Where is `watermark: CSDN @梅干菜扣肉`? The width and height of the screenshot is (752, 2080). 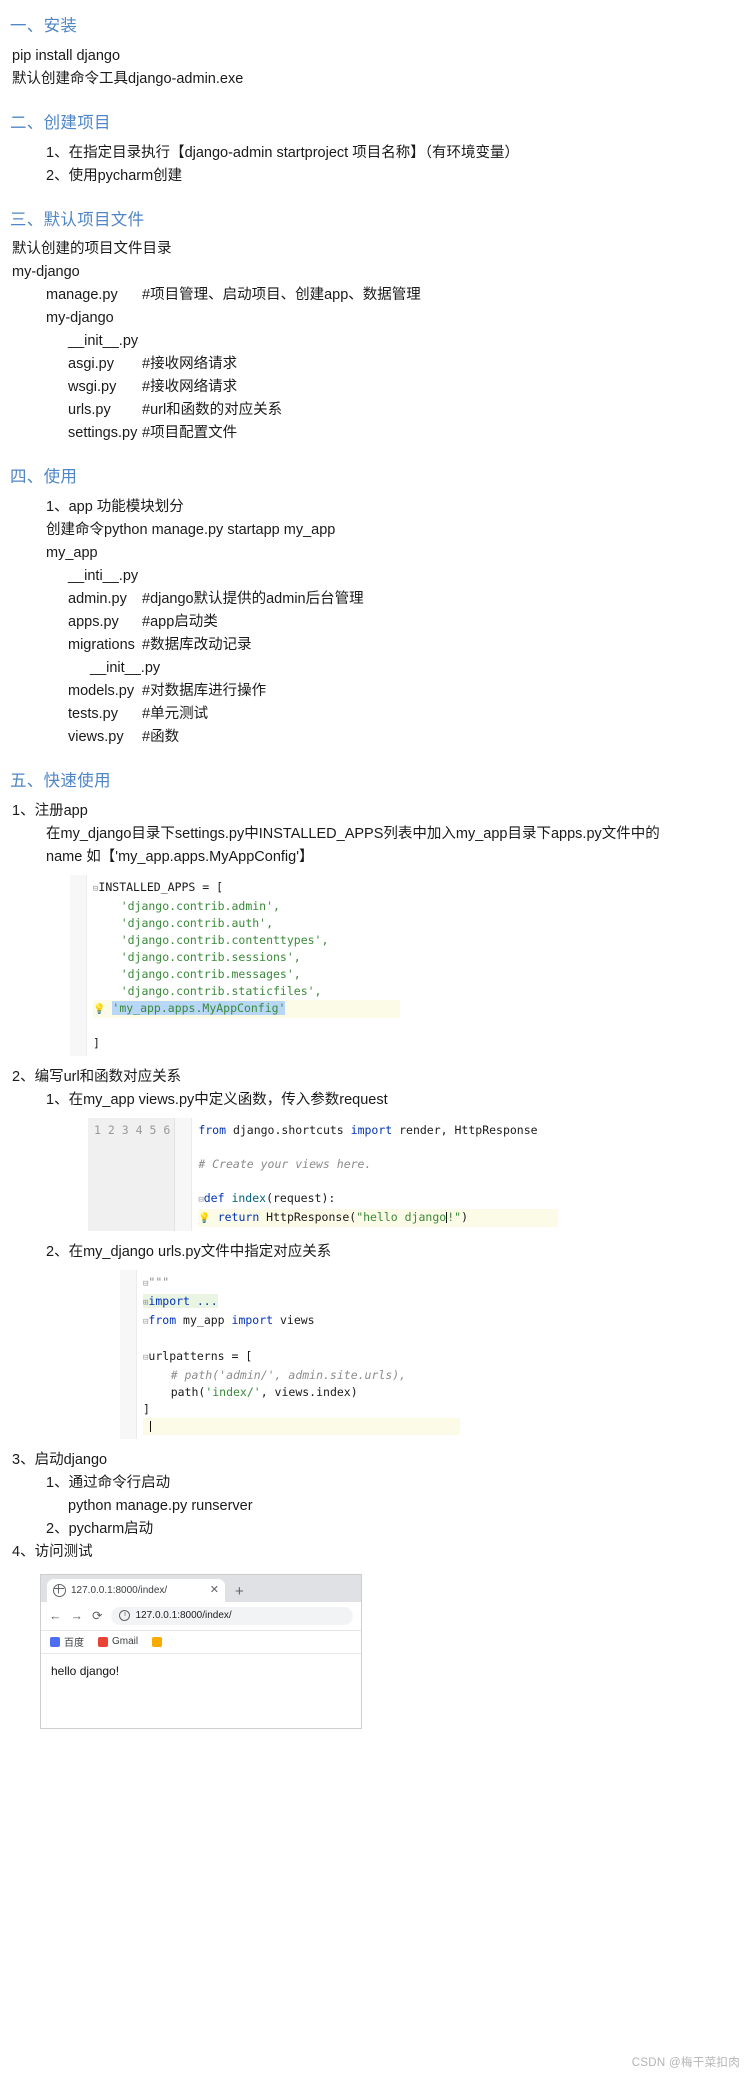 watermark: CSDN @梅干菜扣肉 is located at coordinates (685, 2063).